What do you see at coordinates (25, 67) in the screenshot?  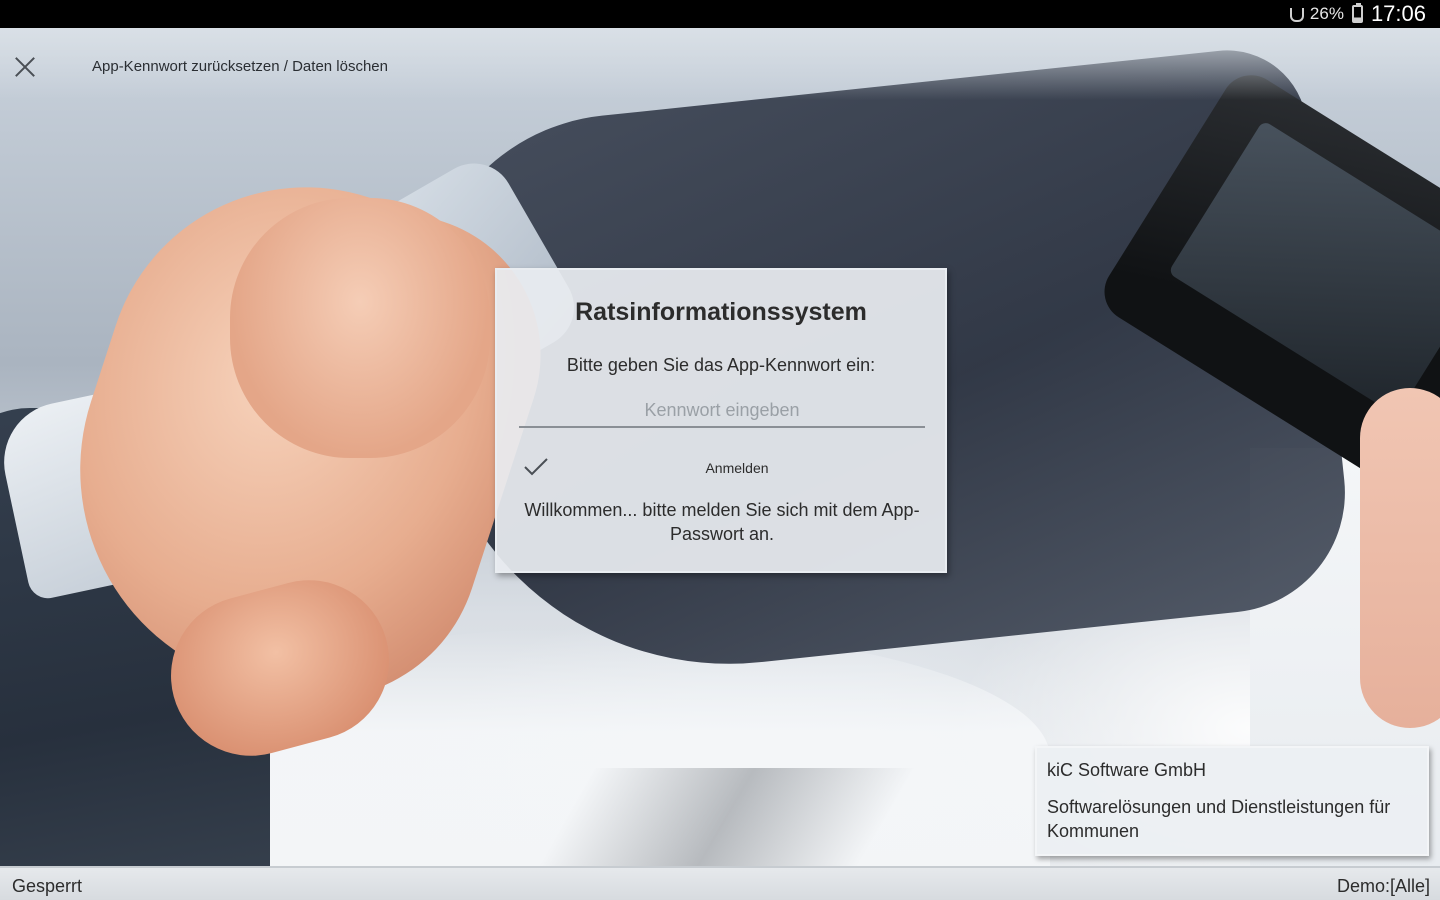 I see `close-icon` at bounding box center [25, 67].